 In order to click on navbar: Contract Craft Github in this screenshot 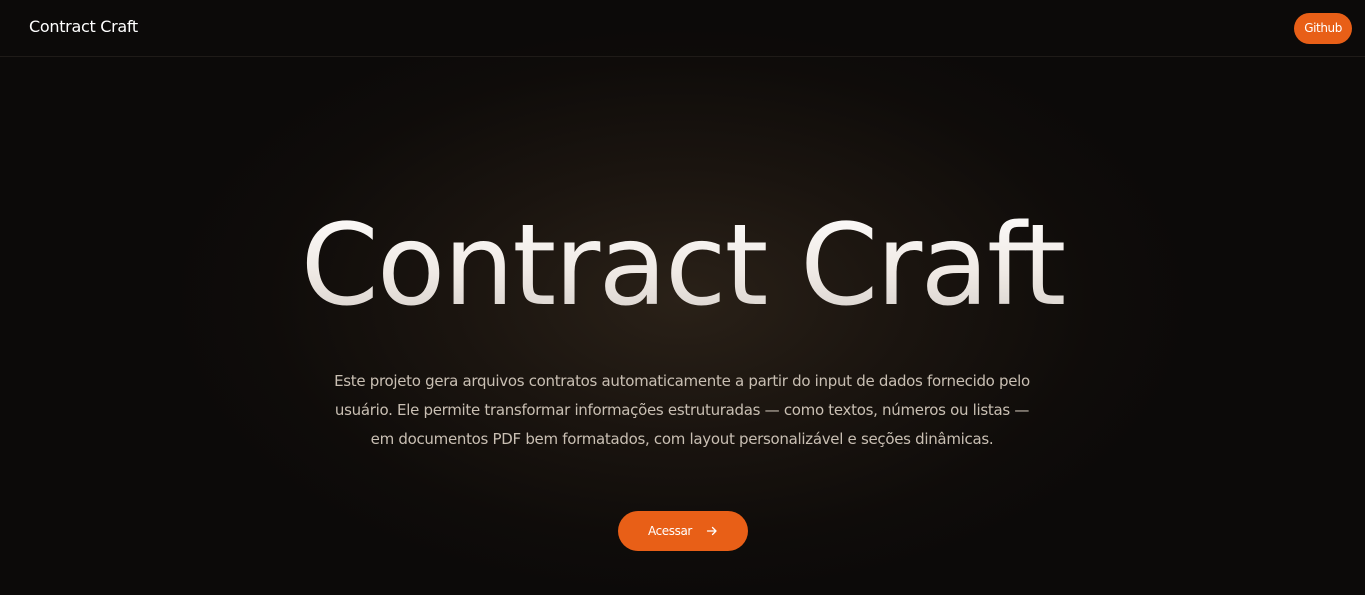, I will do `click(682, 28)`.